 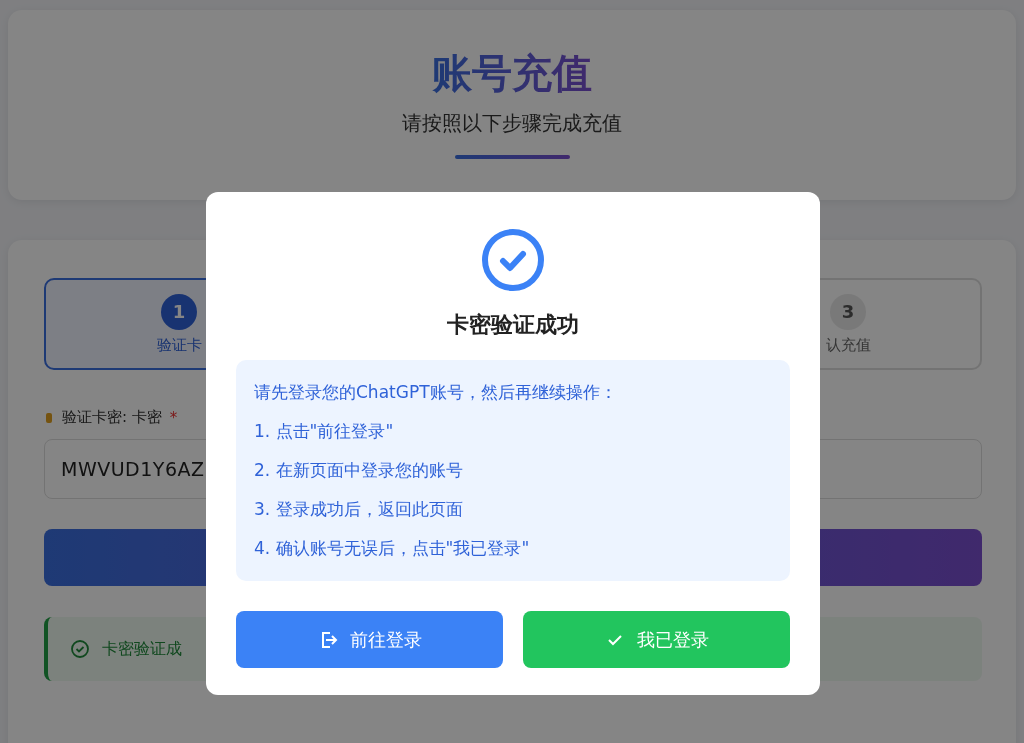 I want to click on step-label: 验证卡, so click(x=179, y=345).